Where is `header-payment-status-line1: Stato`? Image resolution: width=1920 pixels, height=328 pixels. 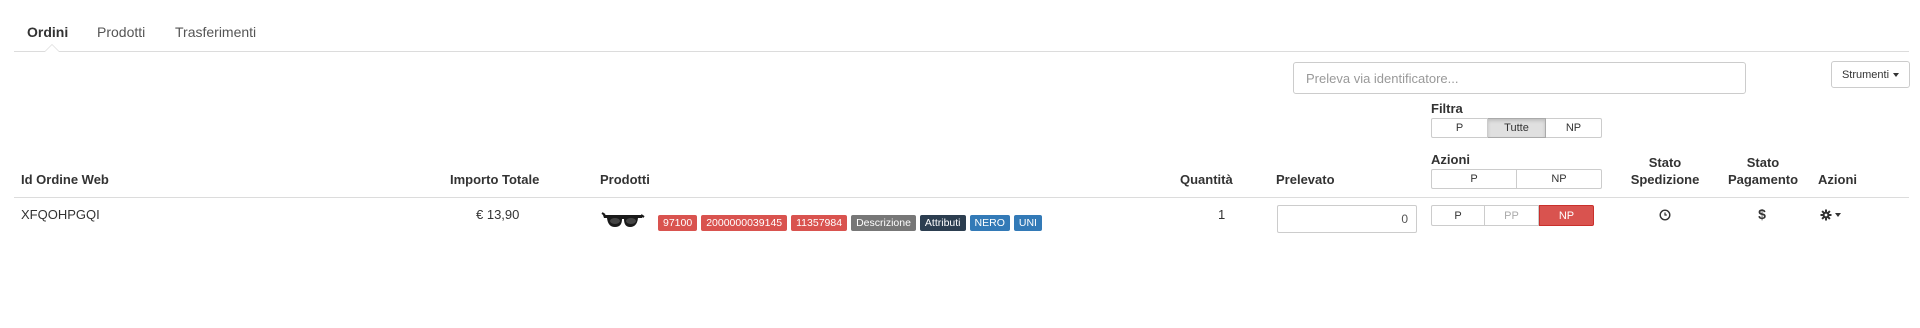
header-payment-status-line1: Stato is located at coordinates (1763, 162).